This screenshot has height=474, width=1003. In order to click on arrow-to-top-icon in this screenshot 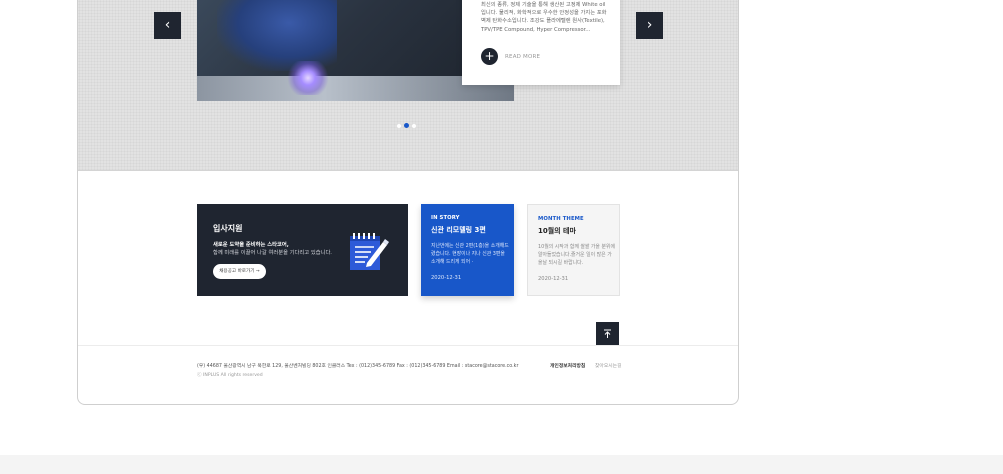, I will do `click(607, 333)`.